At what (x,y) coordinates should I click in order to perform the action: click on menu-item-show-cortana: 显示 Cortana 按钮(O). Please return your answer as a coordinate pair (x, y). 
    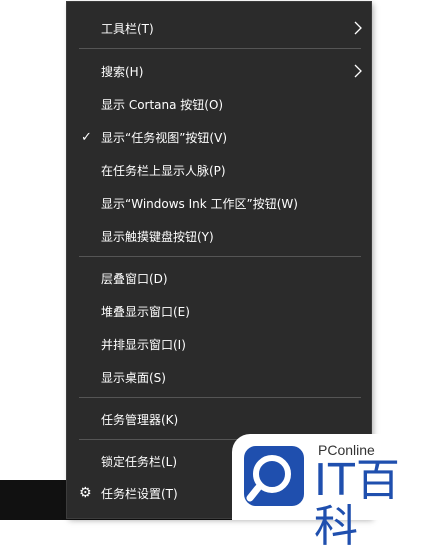
    Looking at the image, I should click on (219, 105).